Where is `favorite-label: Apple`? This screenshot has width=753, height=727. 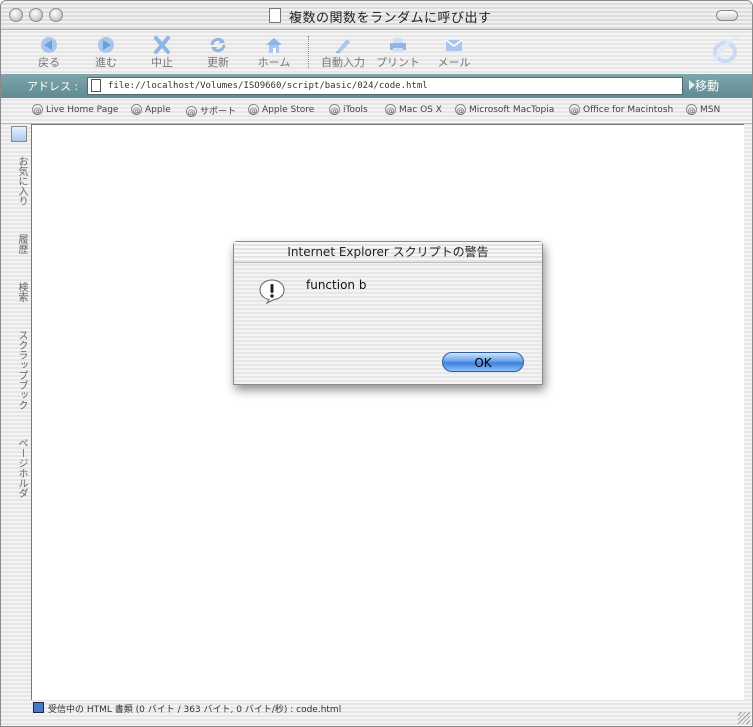 favorite-label: Apple is located at coordinates (158, 110).